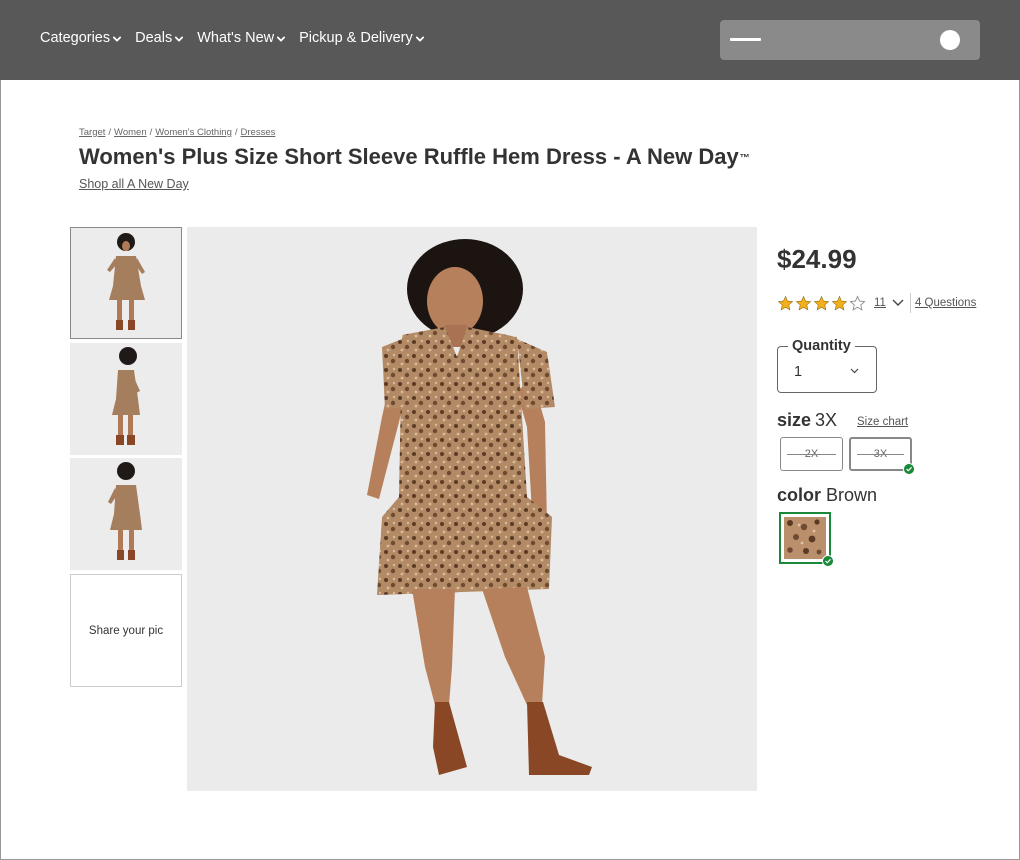  What do you see at coordinates (798, 372) in the screenshot?
I see `quantity-value: 1` at bounding box center [798, 372].